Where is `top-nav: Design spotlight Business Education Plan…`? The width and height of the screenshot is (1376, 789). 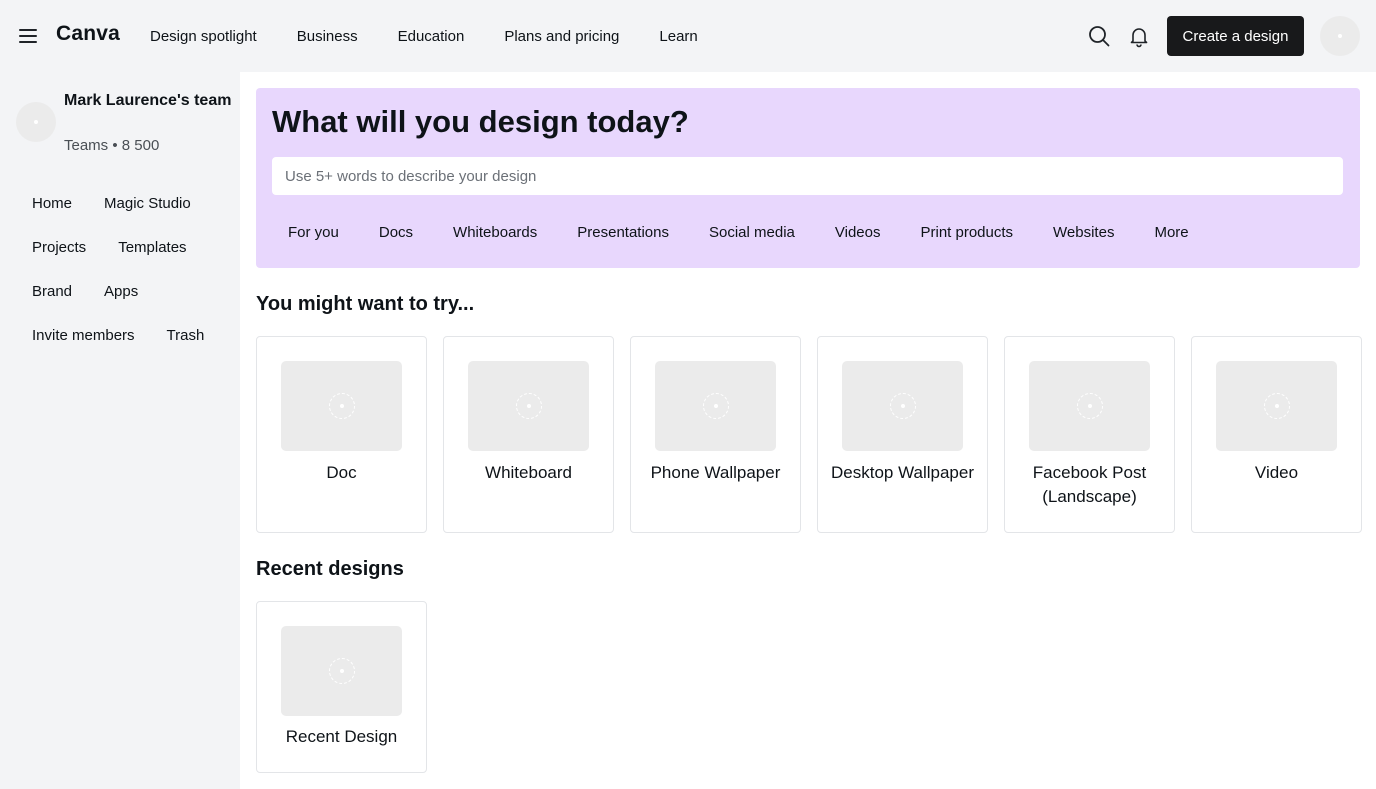
top-nav: Design spotlight Business Education Plan… is located at coordinates (428, 36).